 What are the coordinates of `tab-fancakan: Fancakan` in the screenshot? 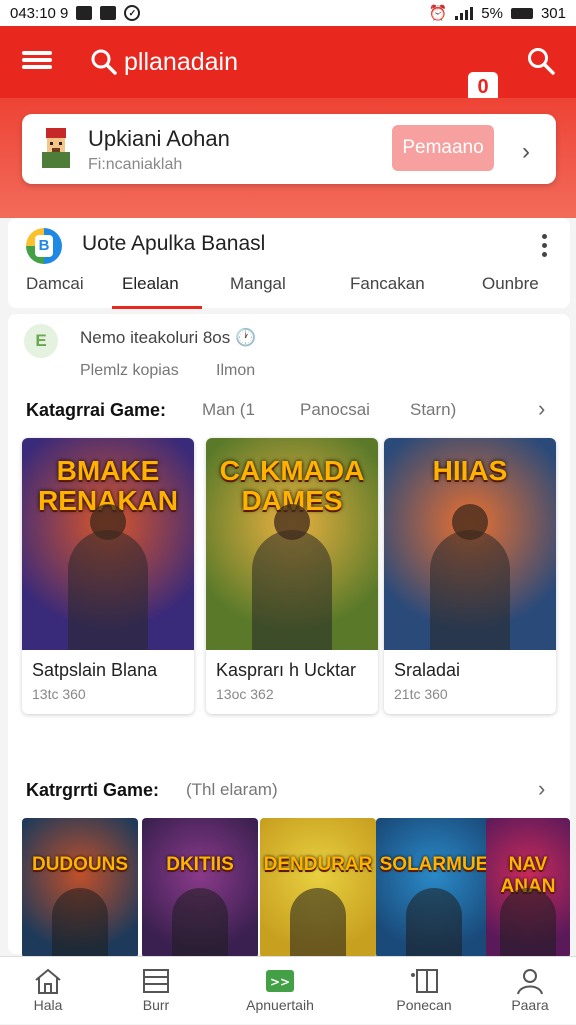 It's located at (387, 284).